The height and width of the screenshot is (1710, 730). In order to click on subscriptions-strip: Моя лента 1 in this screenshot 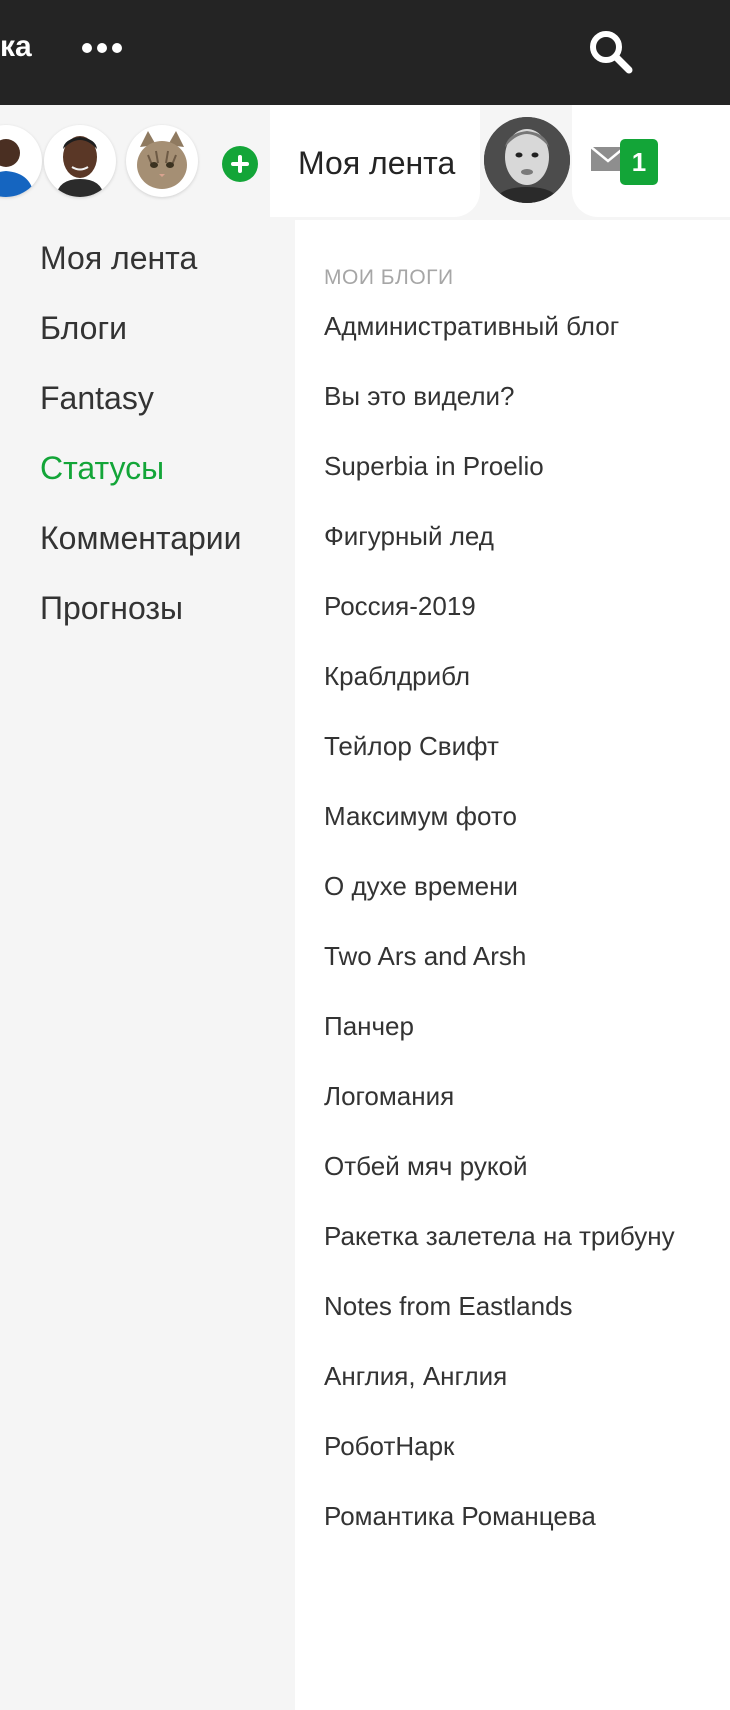, I will do `click(365, 162)`.